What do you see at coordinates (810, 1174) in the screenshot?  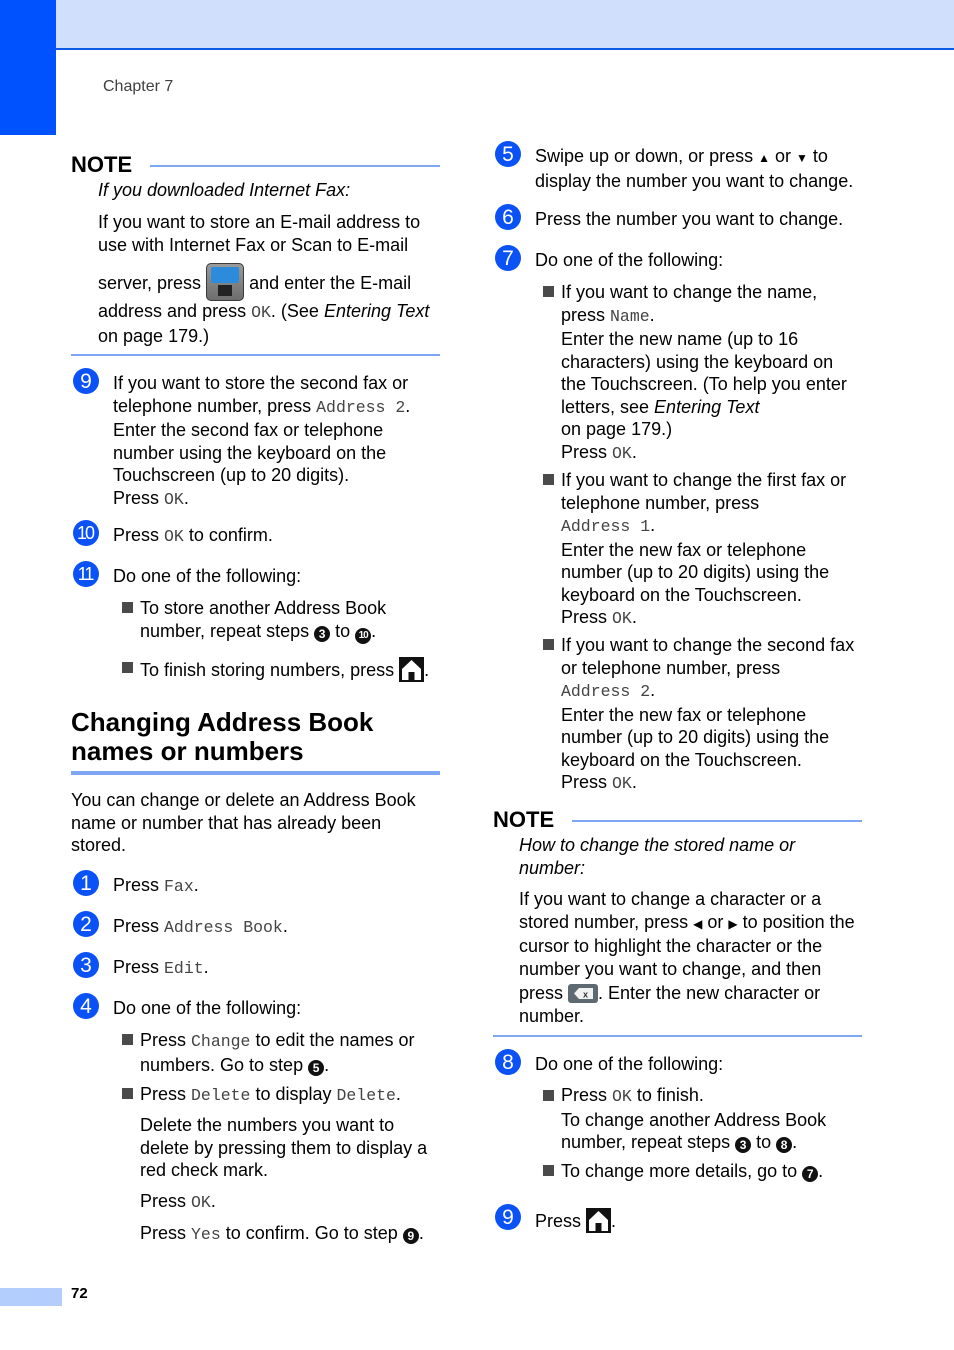 I see `step-ref: 7` at bounding box center [810, 1174].